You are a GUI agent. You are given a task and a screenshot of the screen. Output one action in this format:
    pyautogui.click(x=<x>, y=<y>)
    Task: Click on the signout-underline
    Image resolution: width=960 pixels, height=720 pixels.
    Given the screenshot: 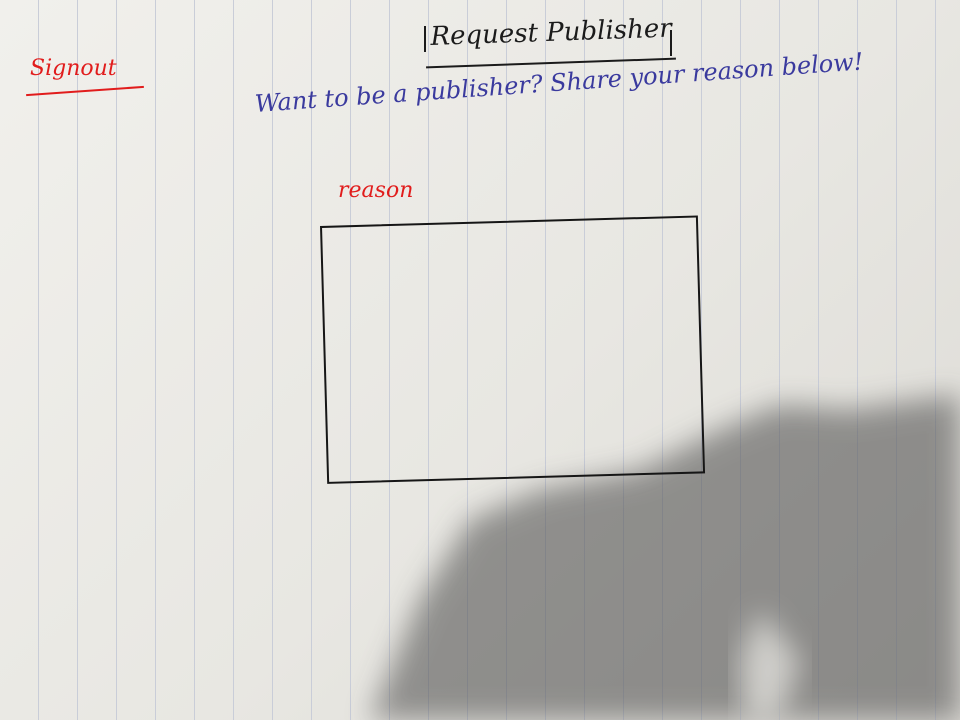 What is the action you would take?
    pyautogui.click(x=85, y=91)
    